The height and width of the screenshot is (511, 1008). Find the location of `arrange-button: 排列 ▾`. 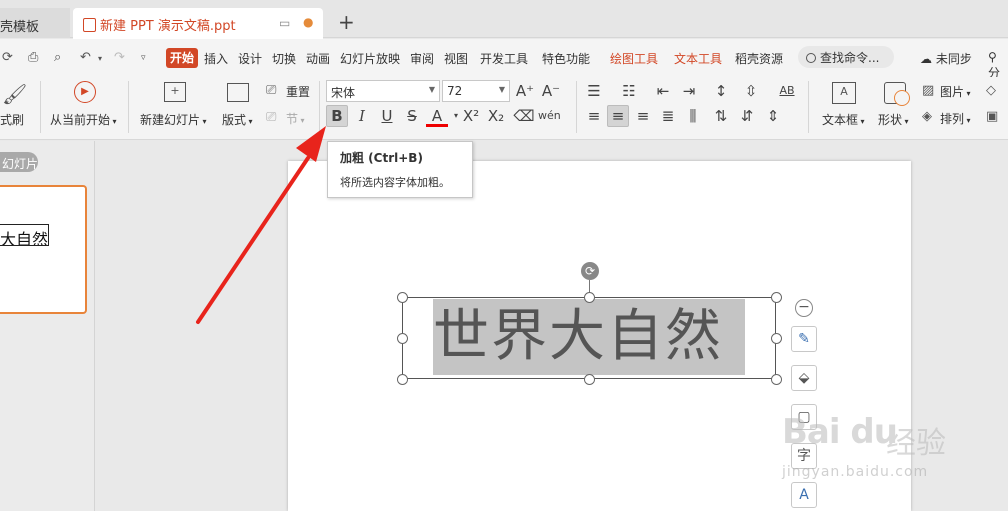

arrange-button: 排列 ▾ is located at coordinates (955, 118).